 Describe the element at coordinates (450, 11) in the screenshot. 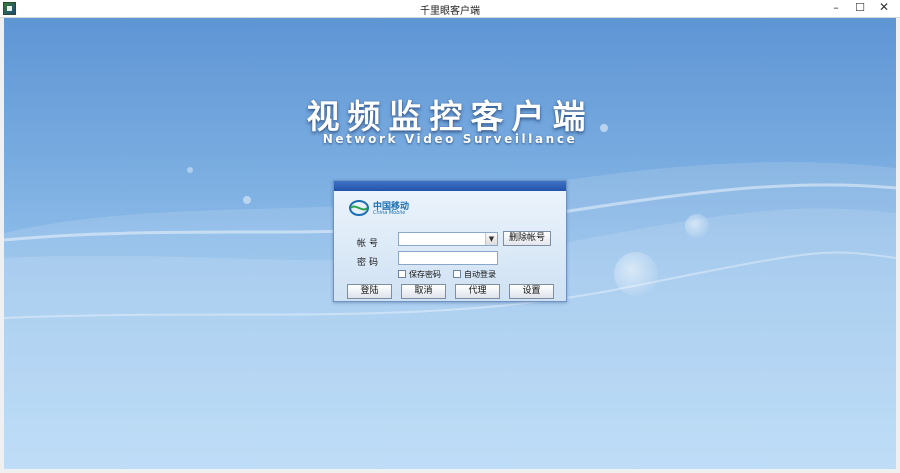

I see `window-title: 千里眼客户端` at that location.